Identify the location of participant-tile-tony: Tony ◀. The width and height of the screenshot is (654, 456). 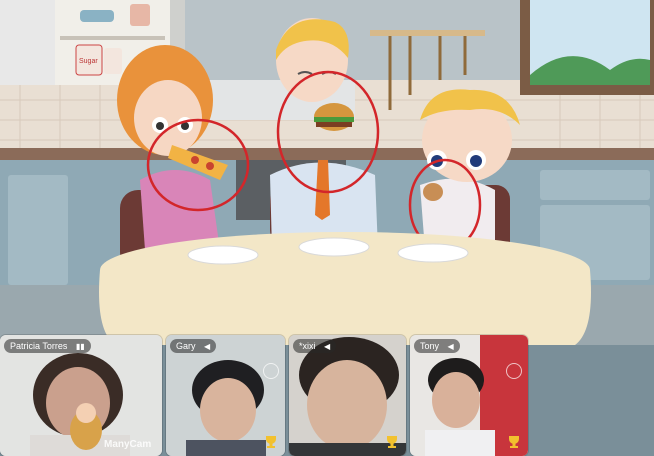
(469, 395).